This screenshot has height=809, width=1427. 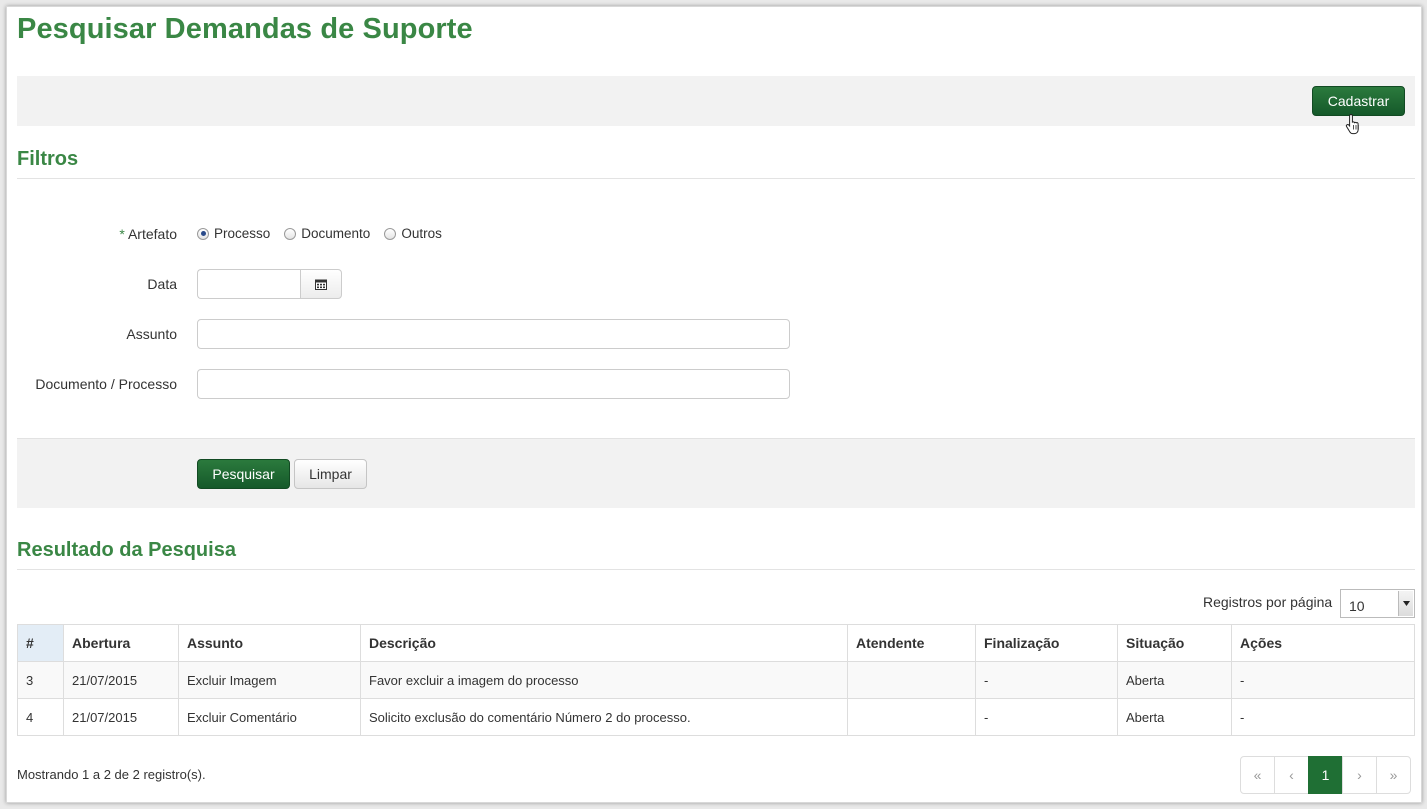 I want to click on required-mark: *, so click(x=122, y=234).